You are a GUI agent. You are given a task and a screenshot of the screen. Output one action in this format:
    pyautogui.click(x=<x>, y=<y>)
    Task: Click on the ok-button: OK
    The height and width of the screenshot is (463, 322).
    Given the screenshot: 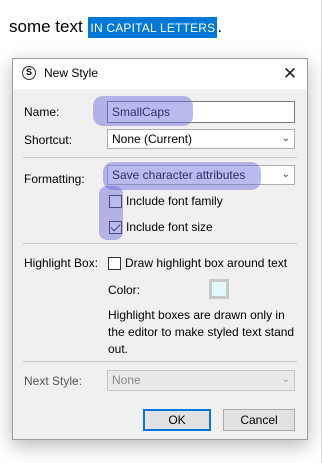 What is the action you would take?
    pyautogui.click(x=177, y=420)
    